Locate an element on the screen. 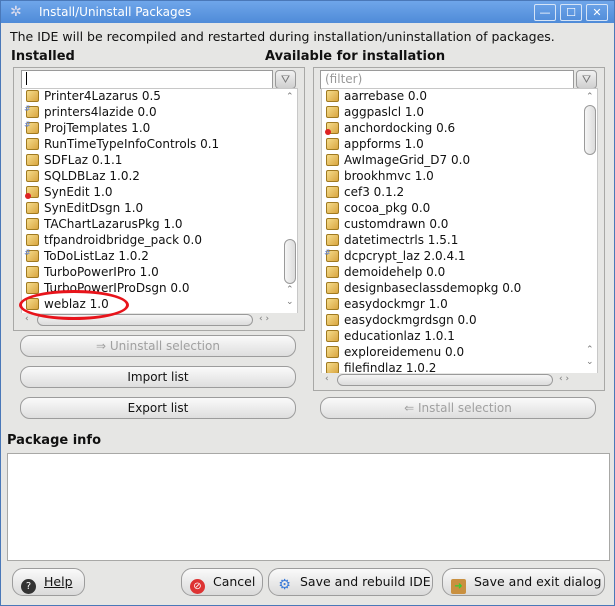  filter-icon: ⛛ is located at coordinates (586, 79).